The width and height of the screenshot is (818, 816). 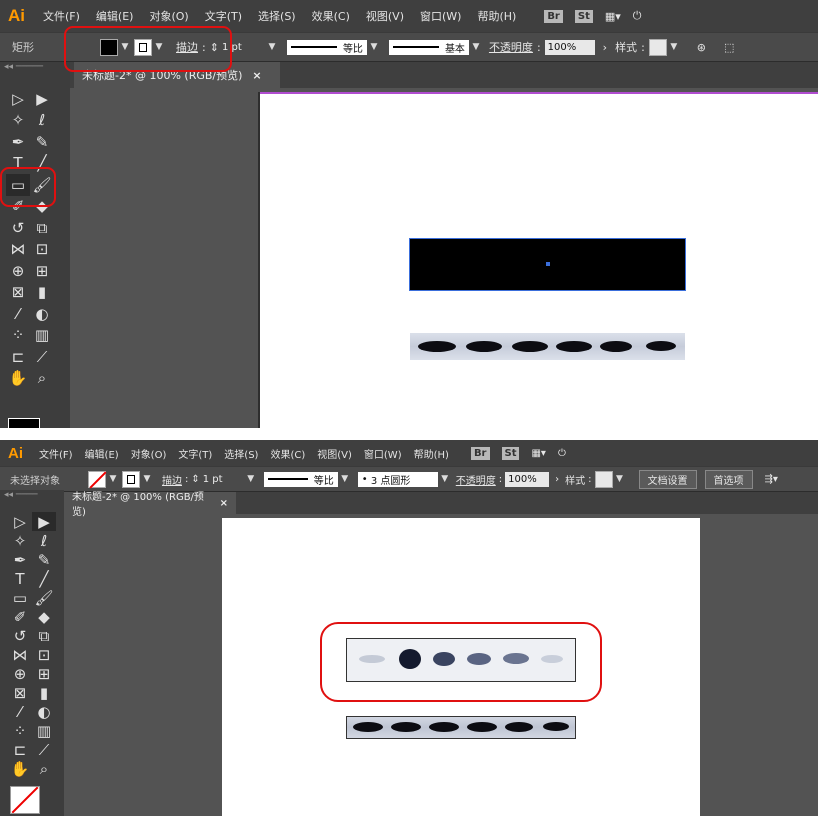 I want to click on hand-icon: ✋, so click(x=20, y=768).